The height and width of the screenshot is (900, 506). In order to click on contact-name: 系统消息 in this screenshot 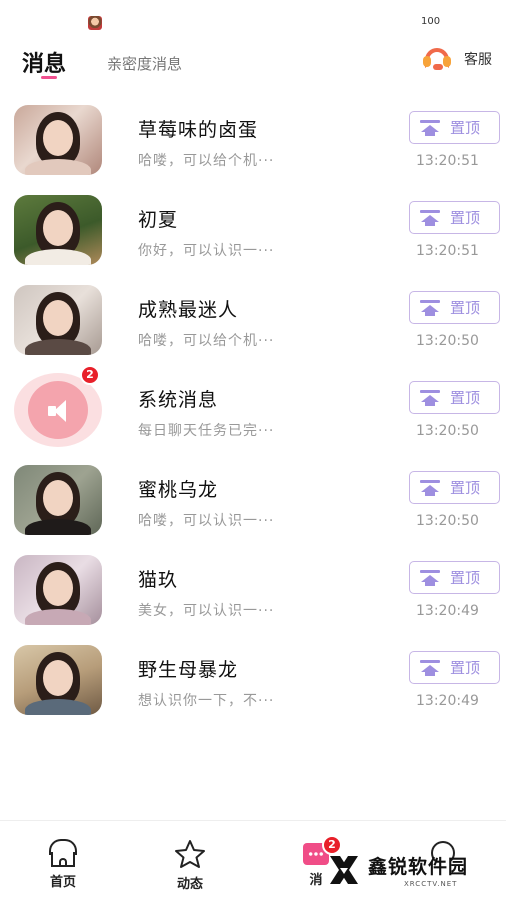, I will do `click(178, 400)`.